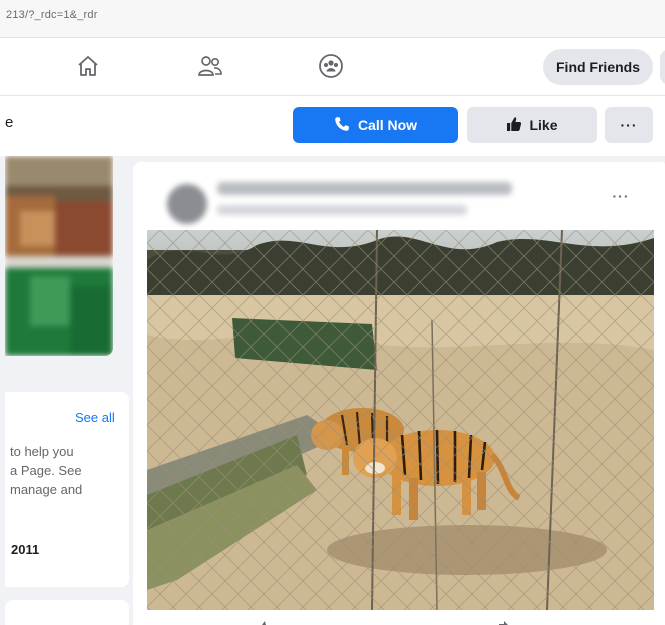 This screenshot has height=625, width=665. What do you see at coordinates (662, 67) in the screenshot?
I see `menu-button` at bounding box center [662, 67].